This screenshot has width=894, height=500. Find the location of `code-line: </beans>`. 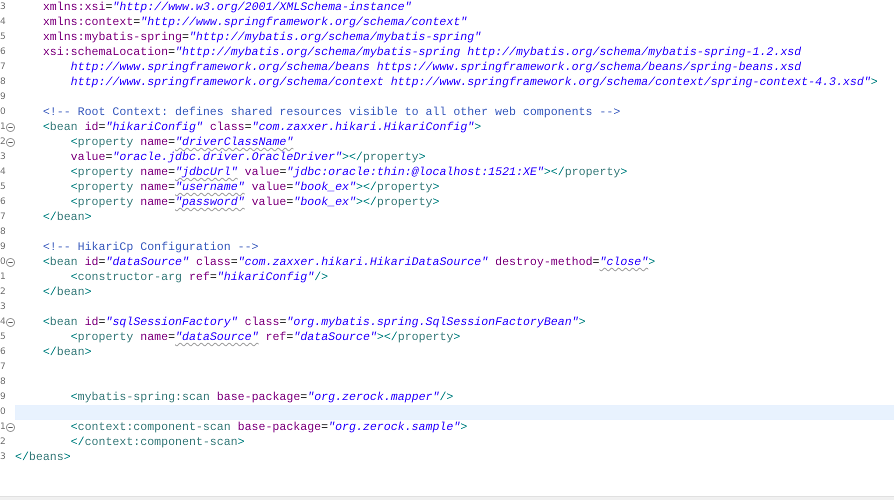

code-line: </beans> is located at coordinates (43, 457).